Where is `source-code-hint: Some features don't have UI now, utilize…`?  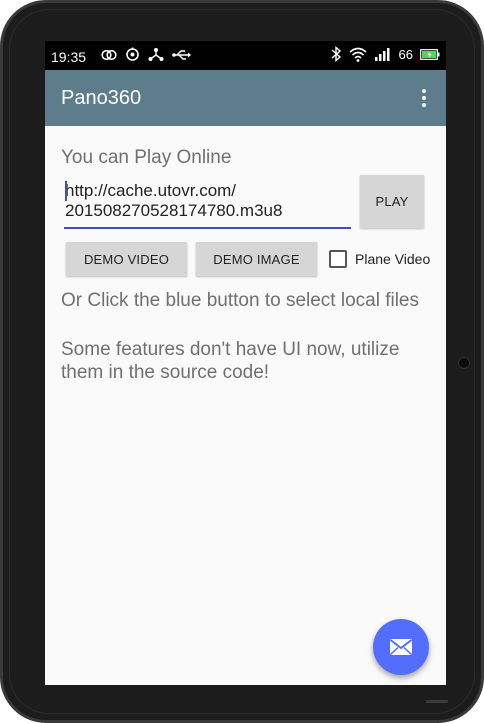
source-code-hint: Some features don't have UI now, utilize… is located at coordinates (230, 361).